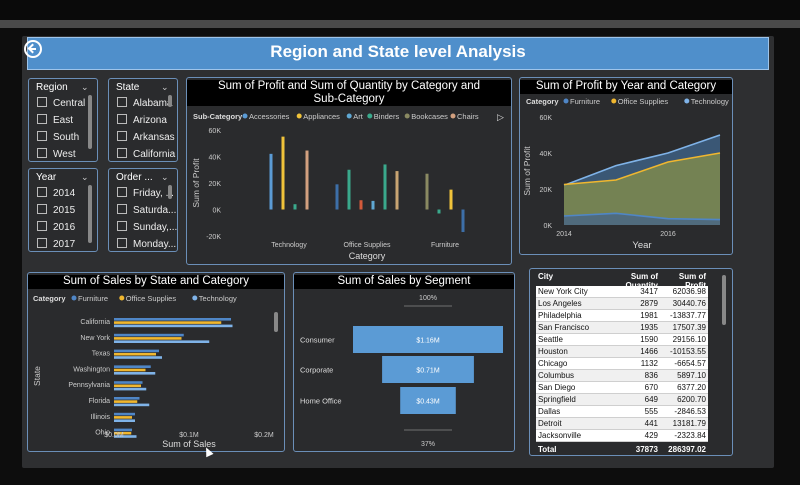 This screenshot has height=485, width=800. I want to click on table-row-cell: San Francisco, so click(564, 327).